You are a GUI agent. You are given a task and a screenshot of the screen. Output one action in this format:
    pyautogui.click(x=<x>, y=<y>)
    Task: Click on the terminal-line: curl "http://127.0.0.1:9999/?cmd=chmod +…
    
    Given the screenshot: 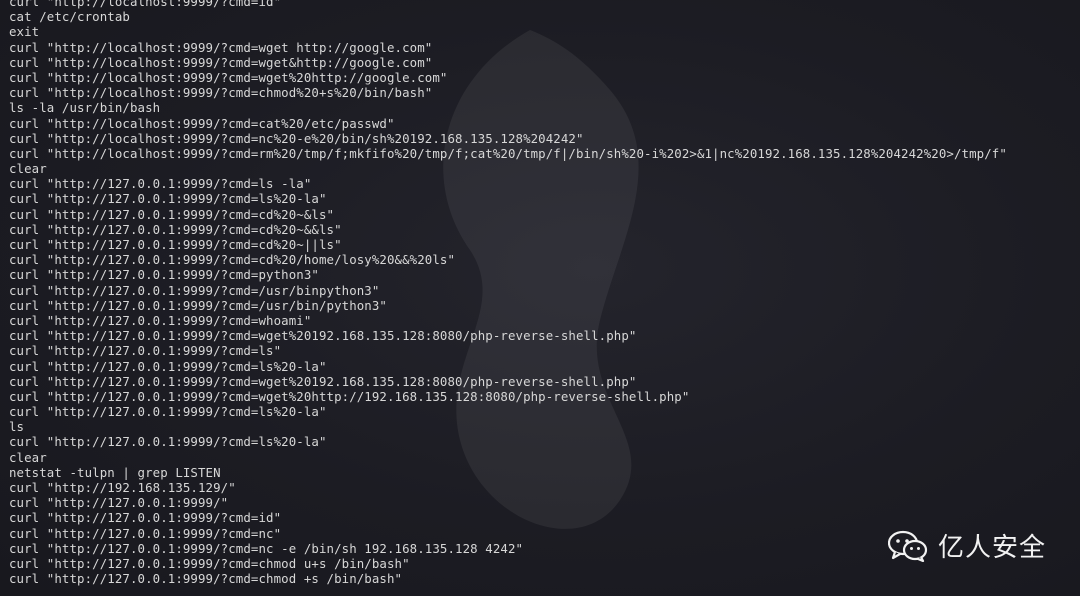 What is the action you would take?
    pyautogui.click(x=206, y=579)
    